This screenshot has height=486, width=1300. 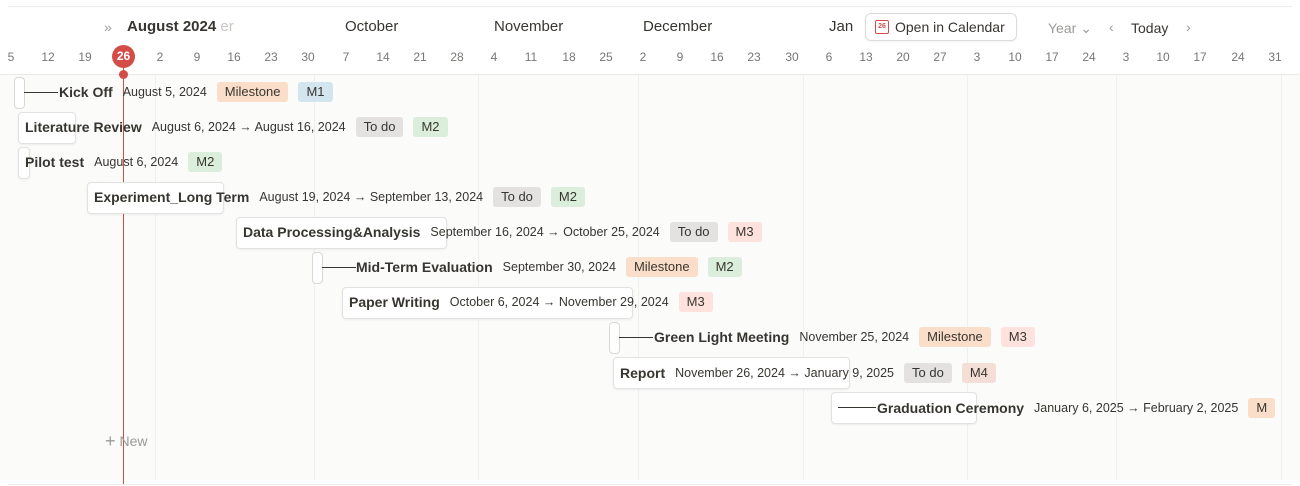 I want to click on day-tick-label: 4, so click(x=494, y=57).